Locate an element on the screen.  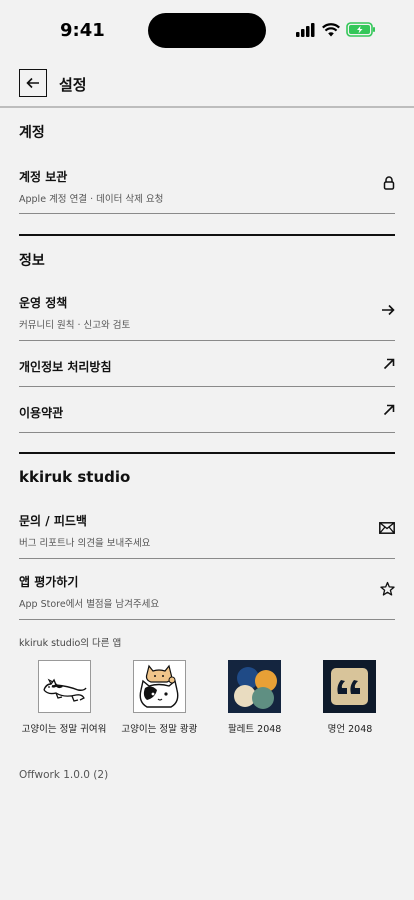
arrow-right-icon is located at coordinates (388, 310).